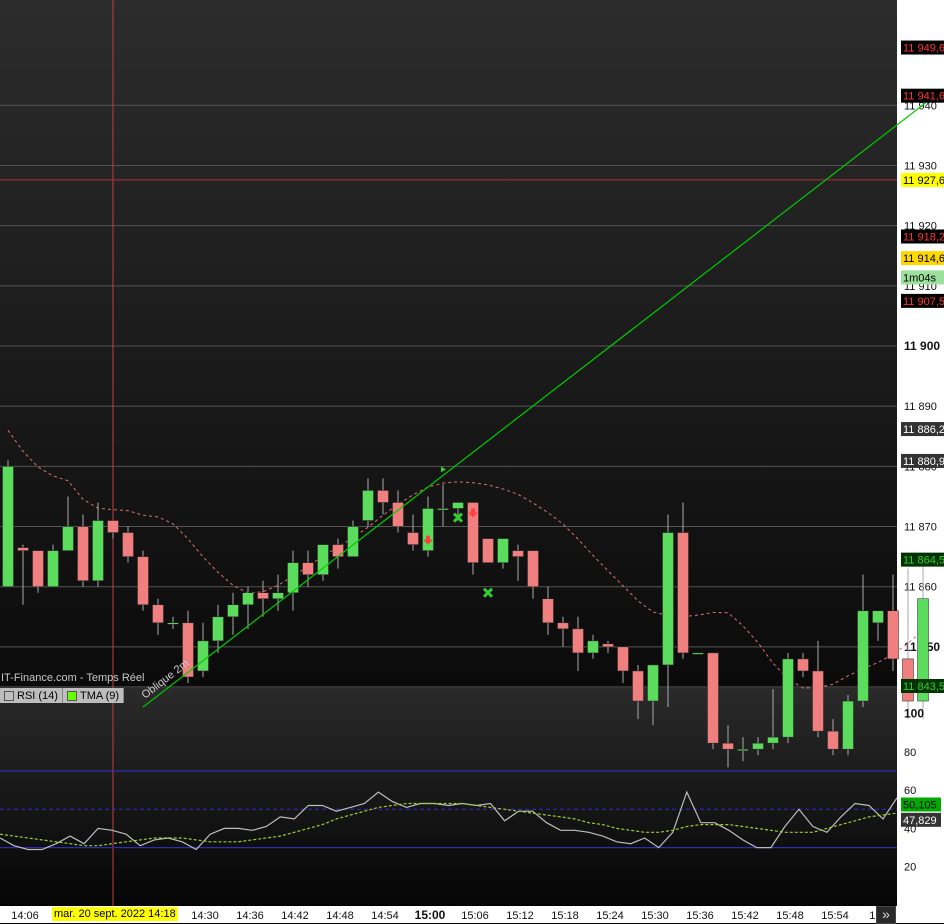  What do you see at coordinates (922, 346) in the screenshot?
I see `price-tick-label: 11 900` at bounding box center [922, 346].